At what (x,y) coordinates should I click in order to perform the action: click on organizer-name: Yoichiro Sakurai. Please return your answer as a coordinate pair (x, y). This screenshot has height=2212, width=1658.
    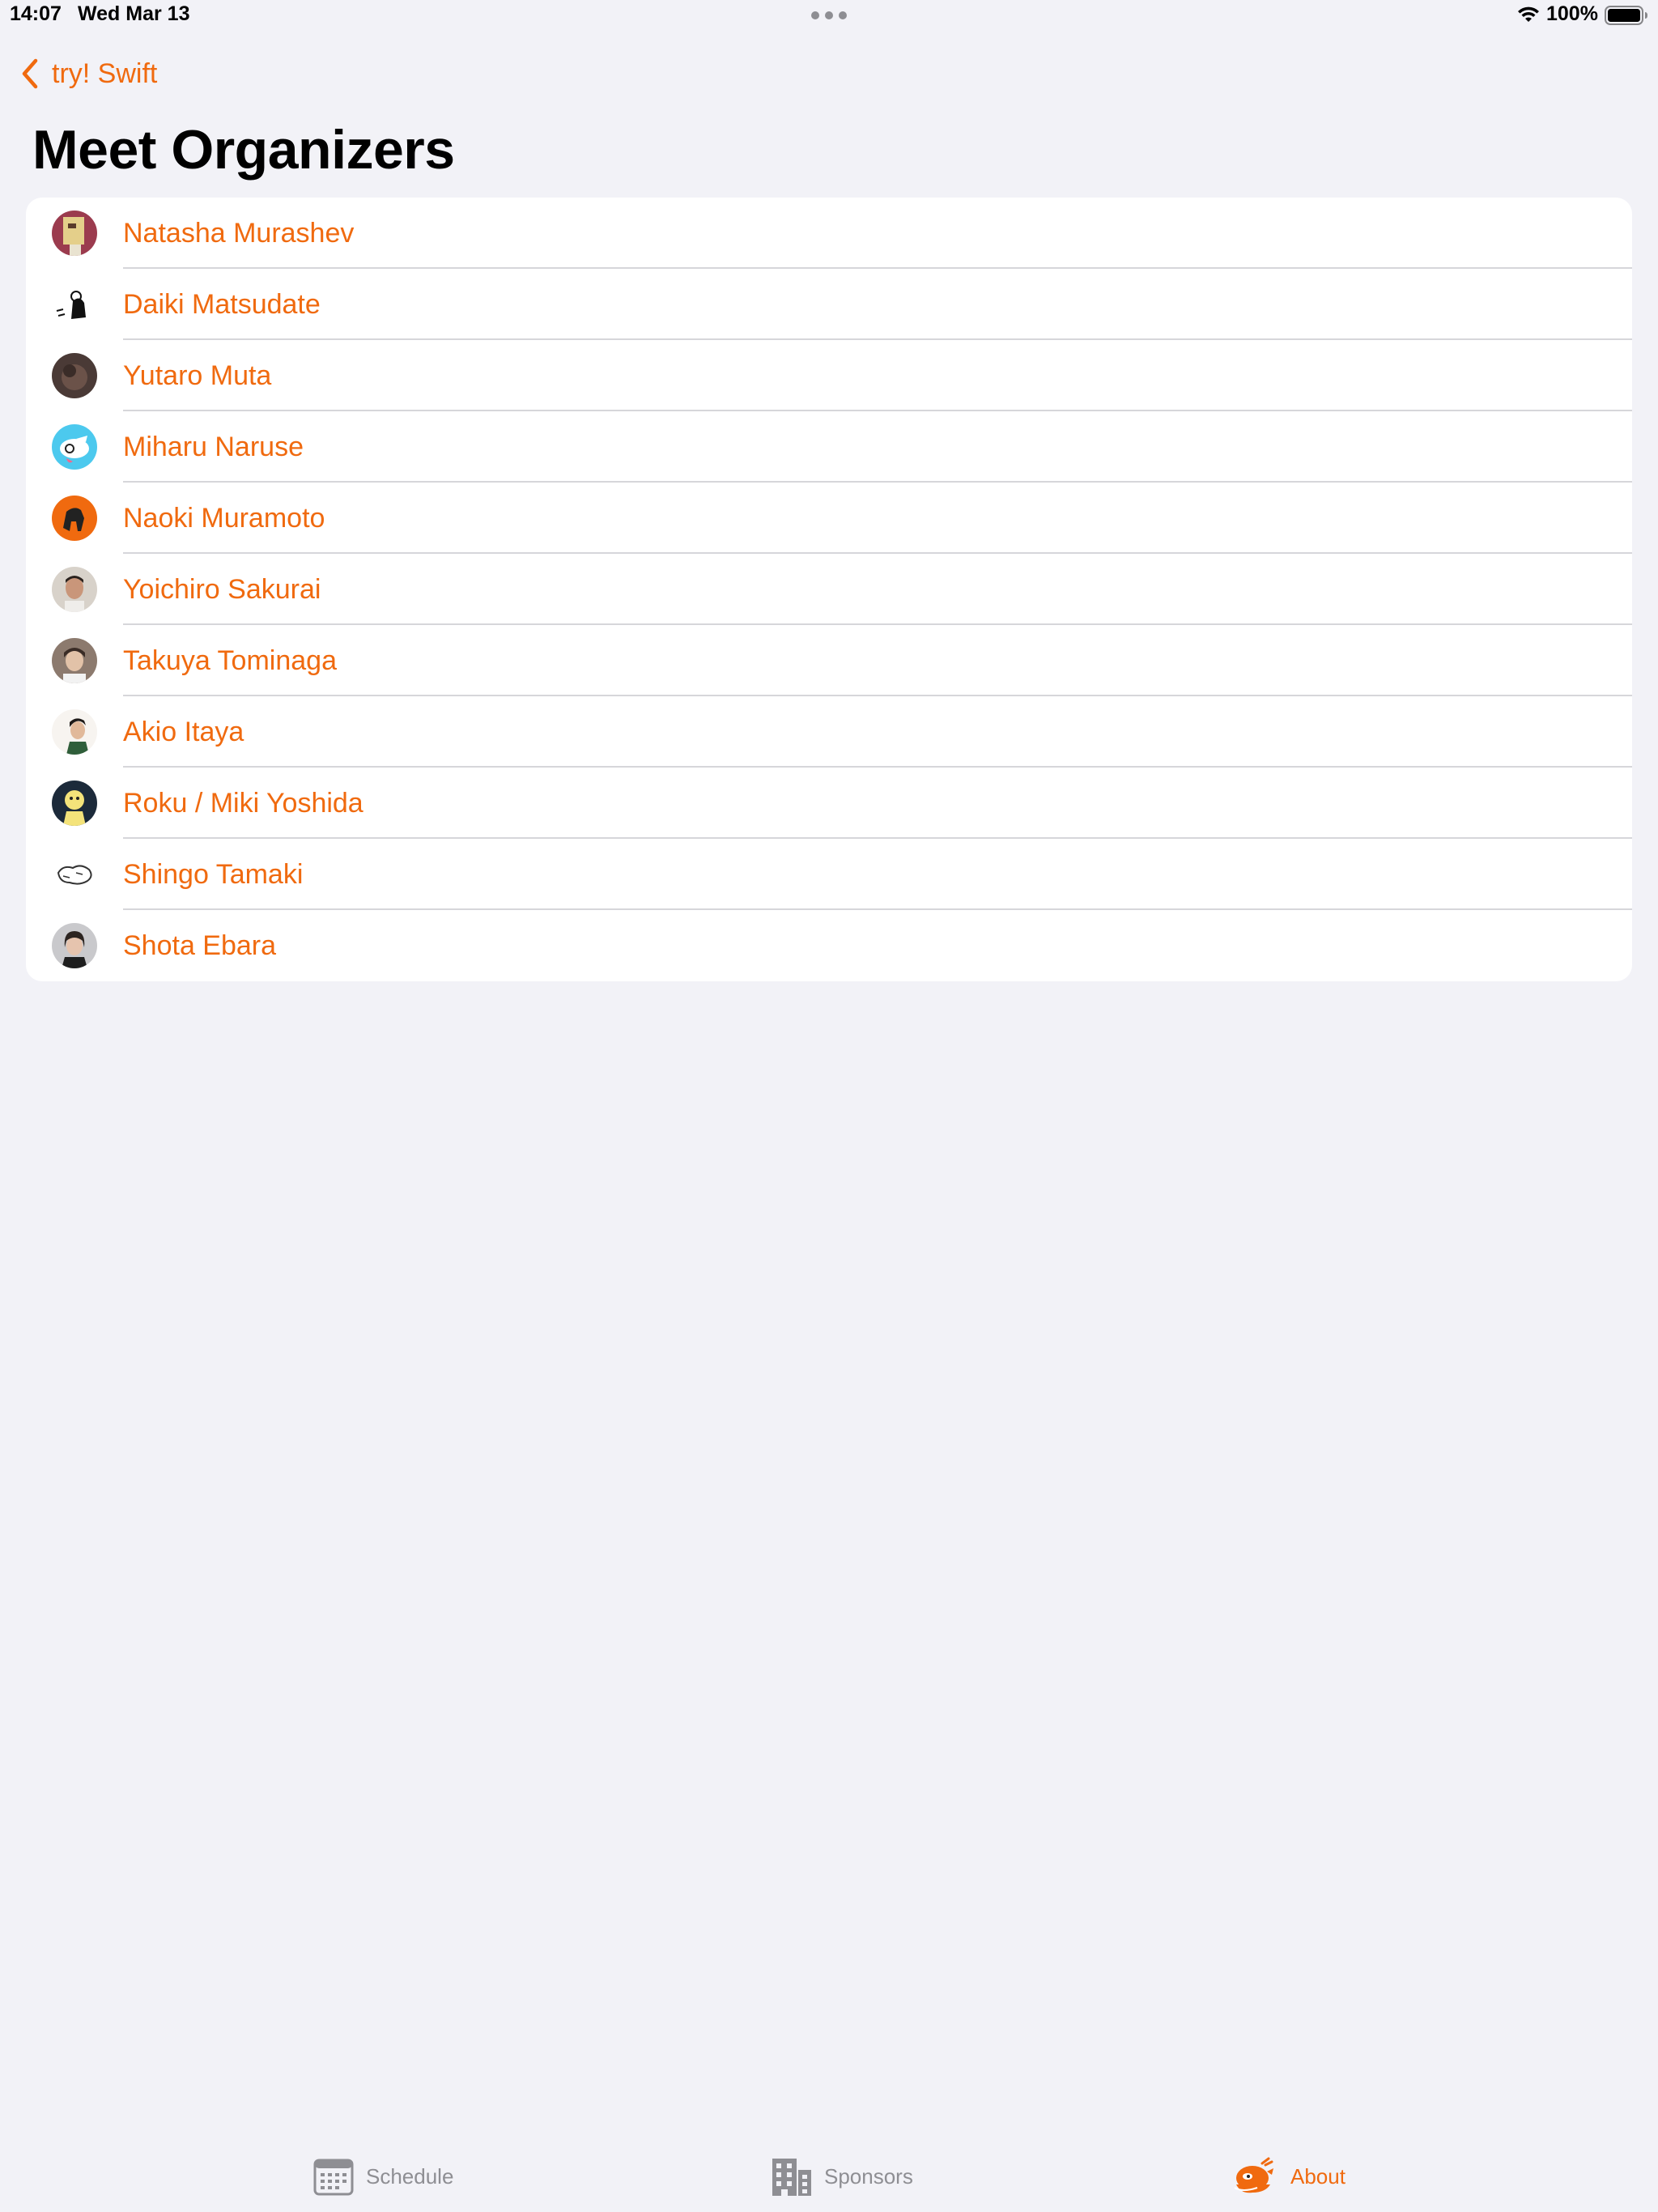
    Looking at the image, I should click on (222, 590).